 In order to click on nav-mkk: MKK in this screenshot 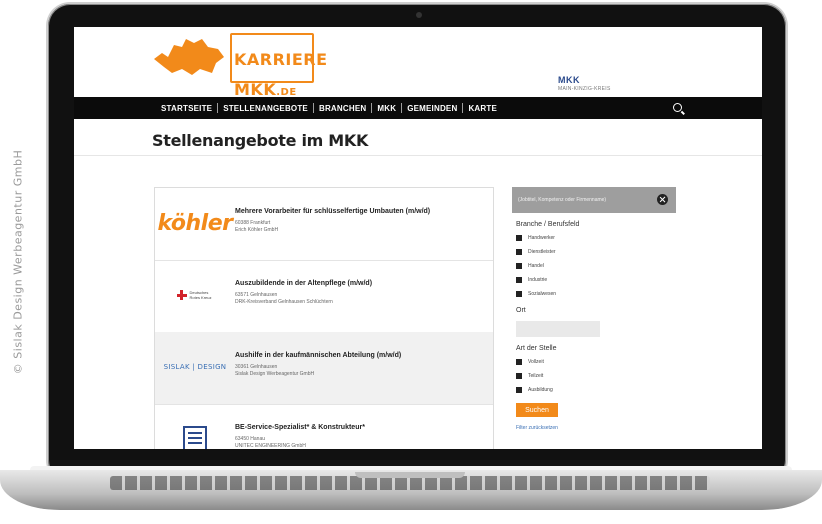, I will do `click(386, 108)`.